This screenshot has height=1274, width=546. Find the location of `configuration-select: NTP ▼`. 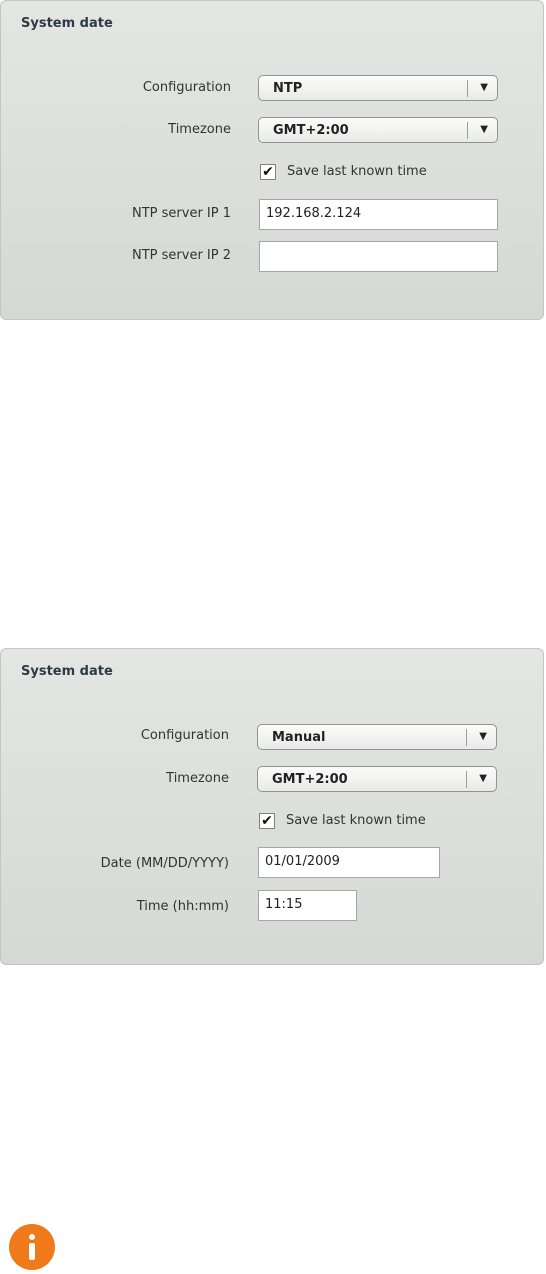

configuration-select: NTP ▼ is located at coordinates (378, 88).